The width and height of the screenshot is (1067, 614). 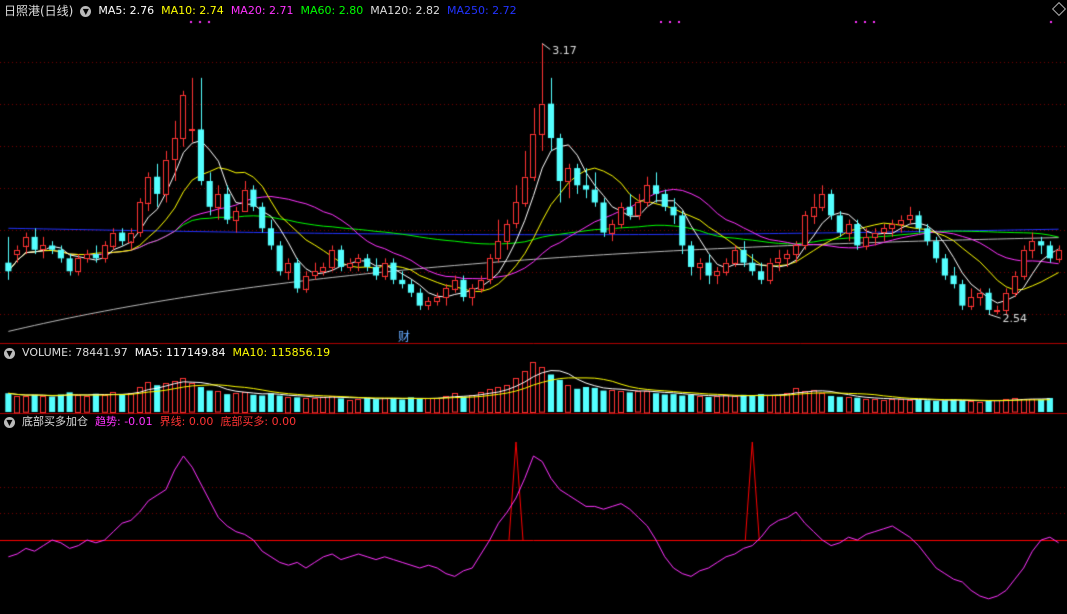 What do you see at coordinates (258, 421) in the screenshot?
I see `indicator-label-3: 底部买多: 0.00` at bounding box center [258, 421].